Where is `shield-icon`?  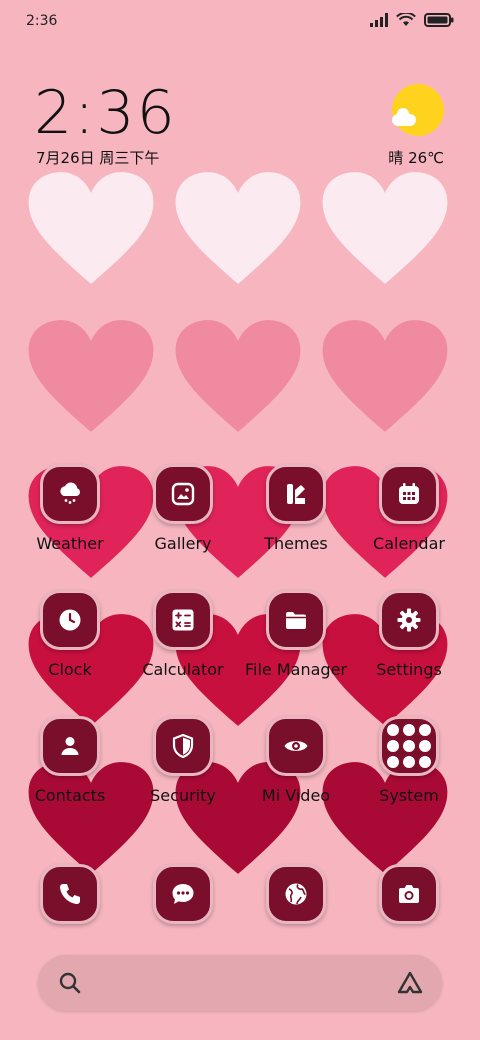
shield-icon is located at coordinates (183, 746).